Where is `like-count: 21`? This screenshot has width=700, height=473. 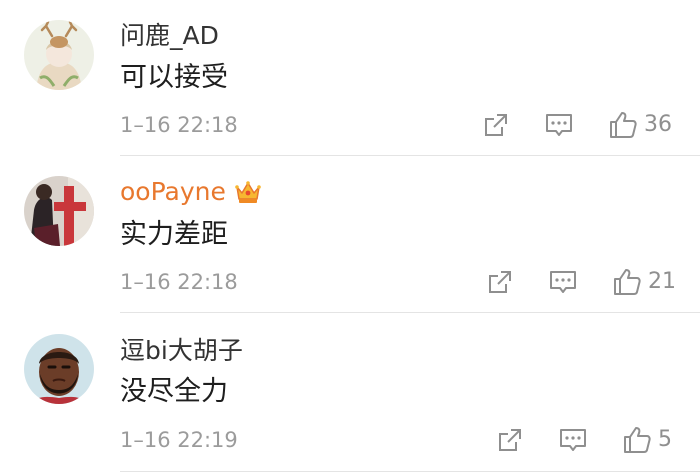 like-count: 21 is located at coordinates (662, 281).